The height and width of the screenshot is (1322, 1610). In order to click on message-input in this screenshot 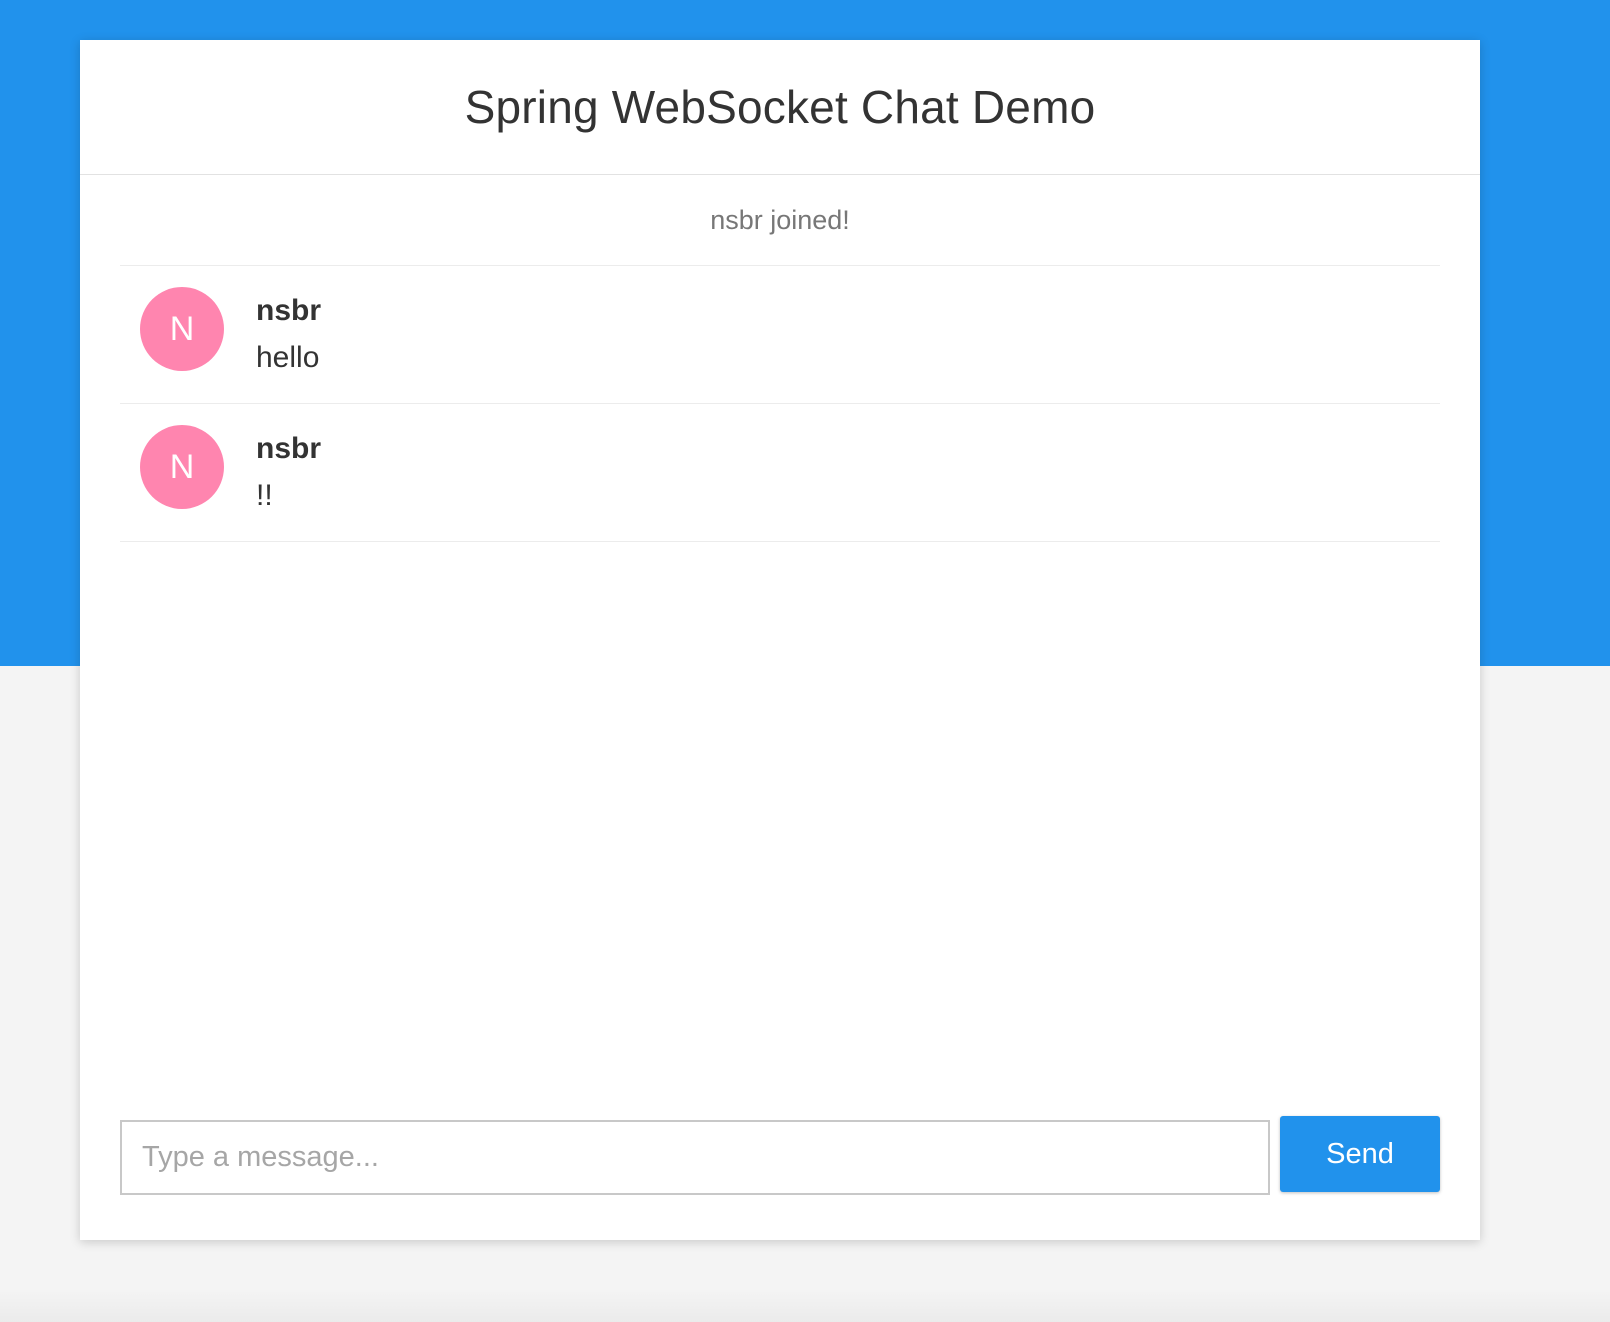, I will do `click(695, 1157)`.